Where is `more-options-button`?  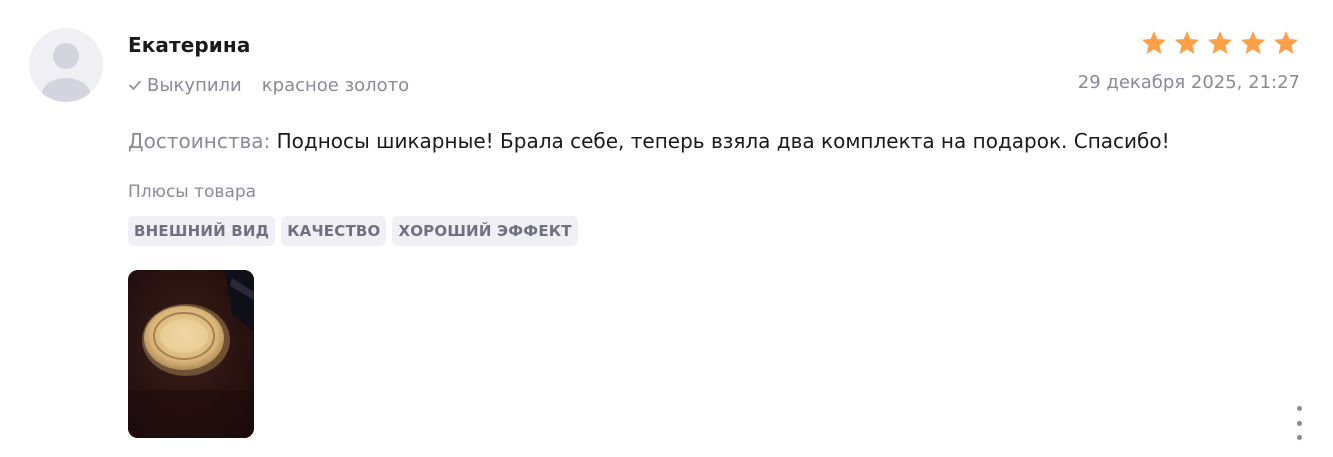 more-options-button is located at coordinates (1299, 423).